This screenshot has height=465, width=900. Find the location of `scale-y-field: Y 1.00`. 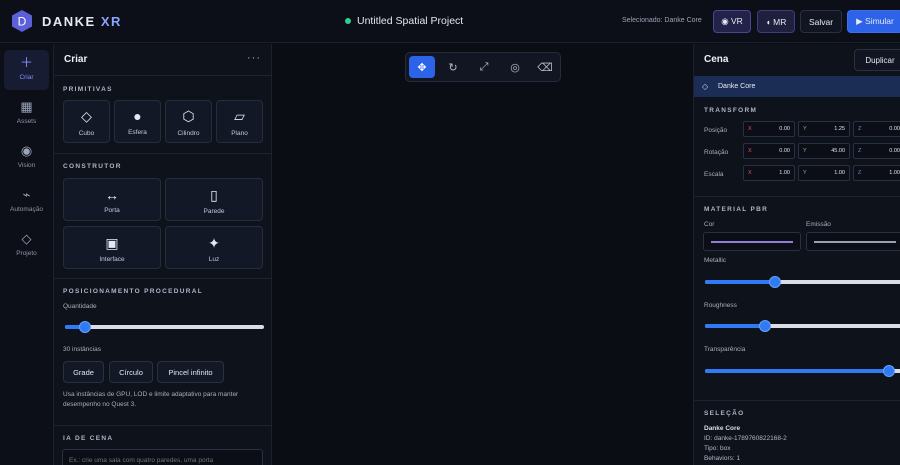

scale-y-field: Y 1.00 is located at coordinates (824, 173).